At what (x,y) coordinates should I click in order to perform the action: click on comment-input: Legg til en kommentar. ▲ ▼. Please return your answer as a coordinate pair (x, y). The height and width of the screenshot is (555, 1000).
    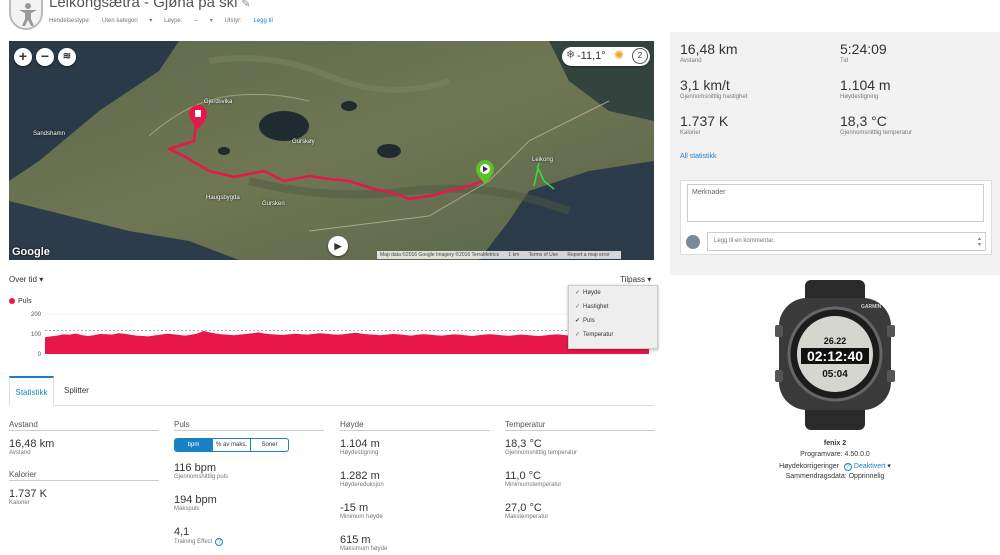
    Looking at the image, I should click on (846, 241).